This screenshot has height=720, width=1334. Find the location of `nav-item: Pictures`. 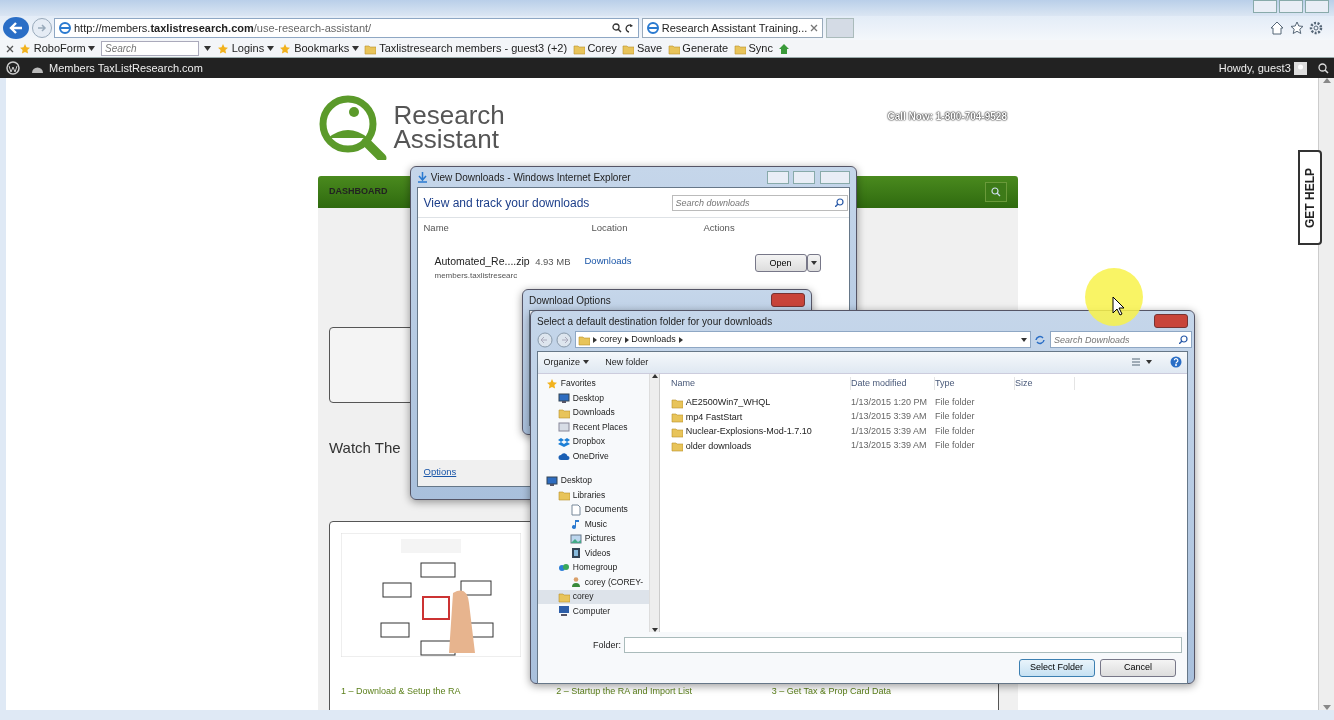

nav-item: Pictures is located at coordinates (593, 538).